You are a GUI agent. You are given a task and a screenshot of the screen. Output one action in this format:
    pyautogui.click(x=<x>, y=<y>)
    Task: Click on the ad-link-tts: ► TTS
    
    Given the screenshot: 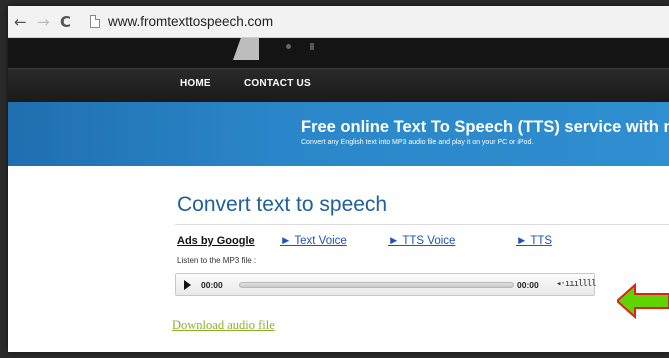 What is the action you would take?
    pyautogui.click(x=534, y=241)
    